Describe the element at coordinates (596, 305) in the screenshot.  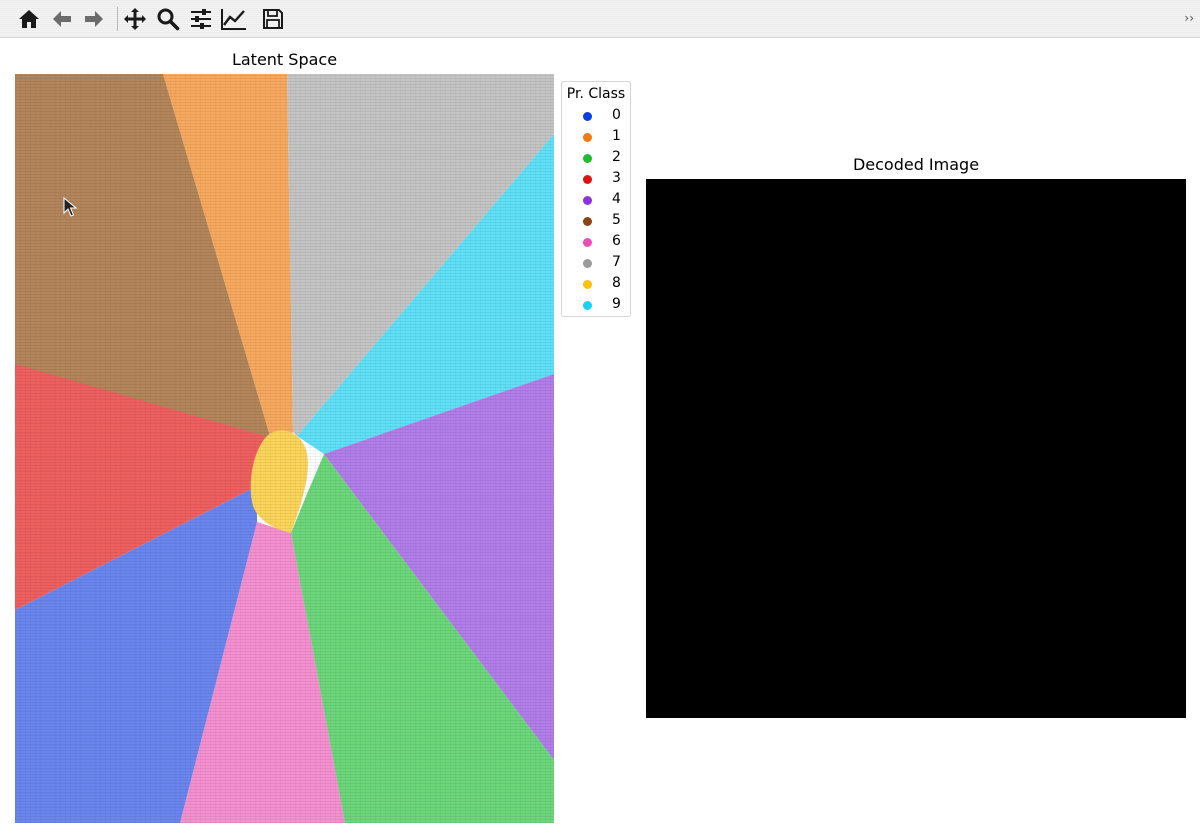
I see `legend-item-9: 9` at that location.